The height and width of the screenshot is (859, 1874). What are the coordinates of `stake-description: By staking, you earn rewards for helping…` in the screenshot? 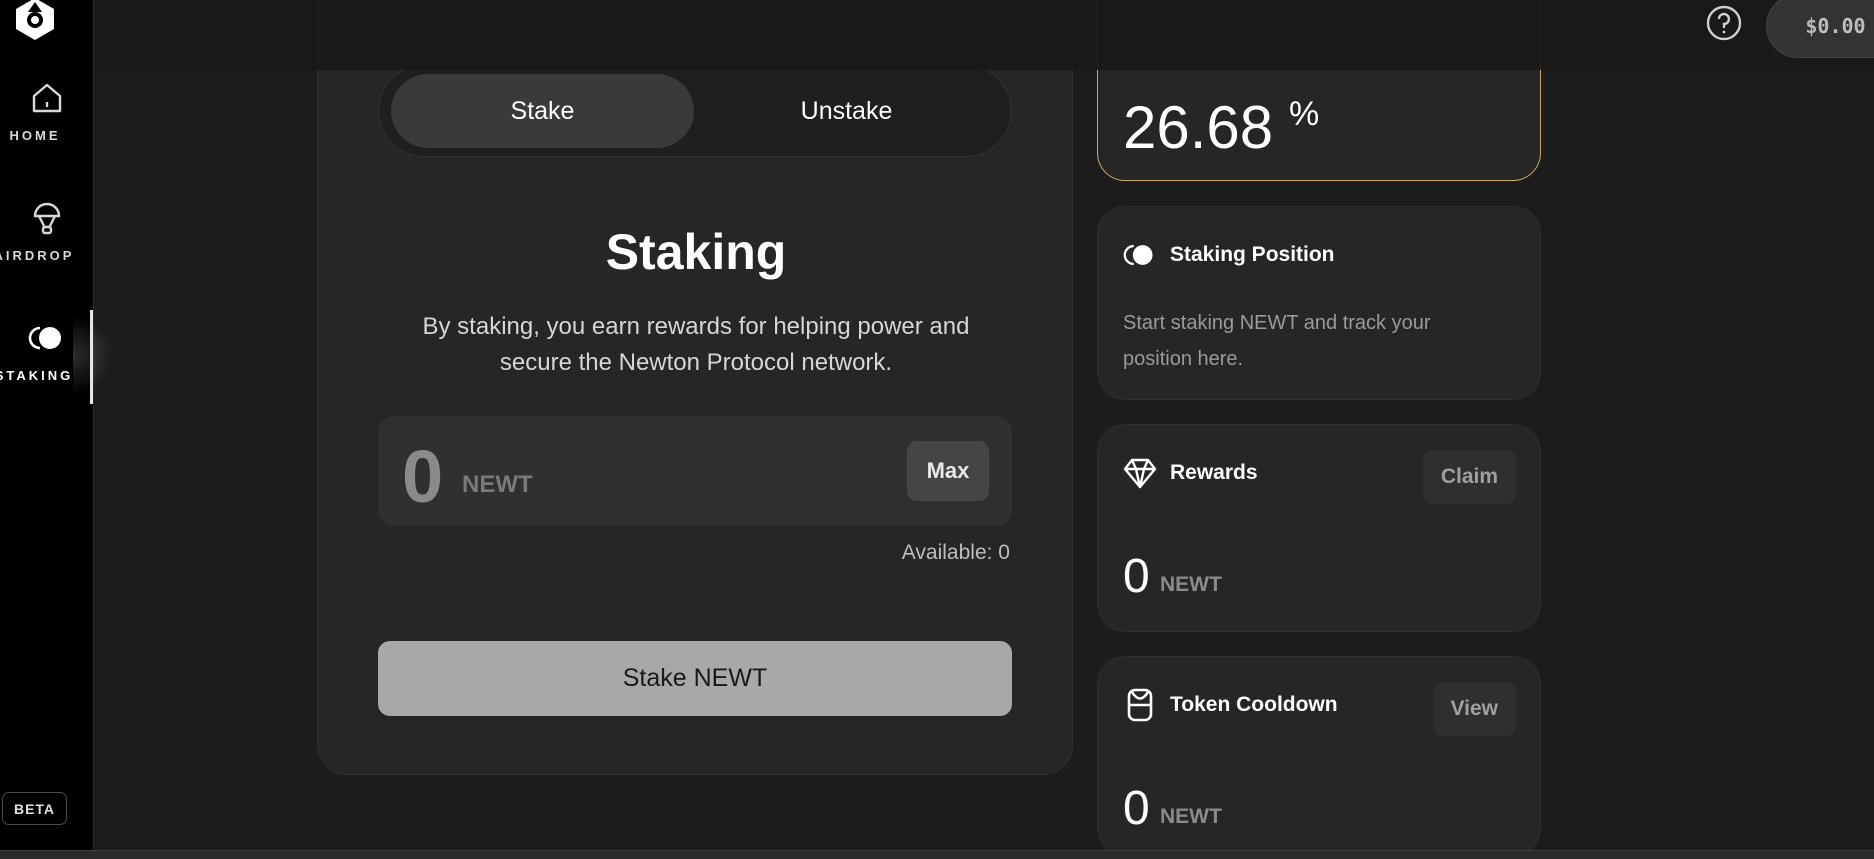 It's located at (696, 344).